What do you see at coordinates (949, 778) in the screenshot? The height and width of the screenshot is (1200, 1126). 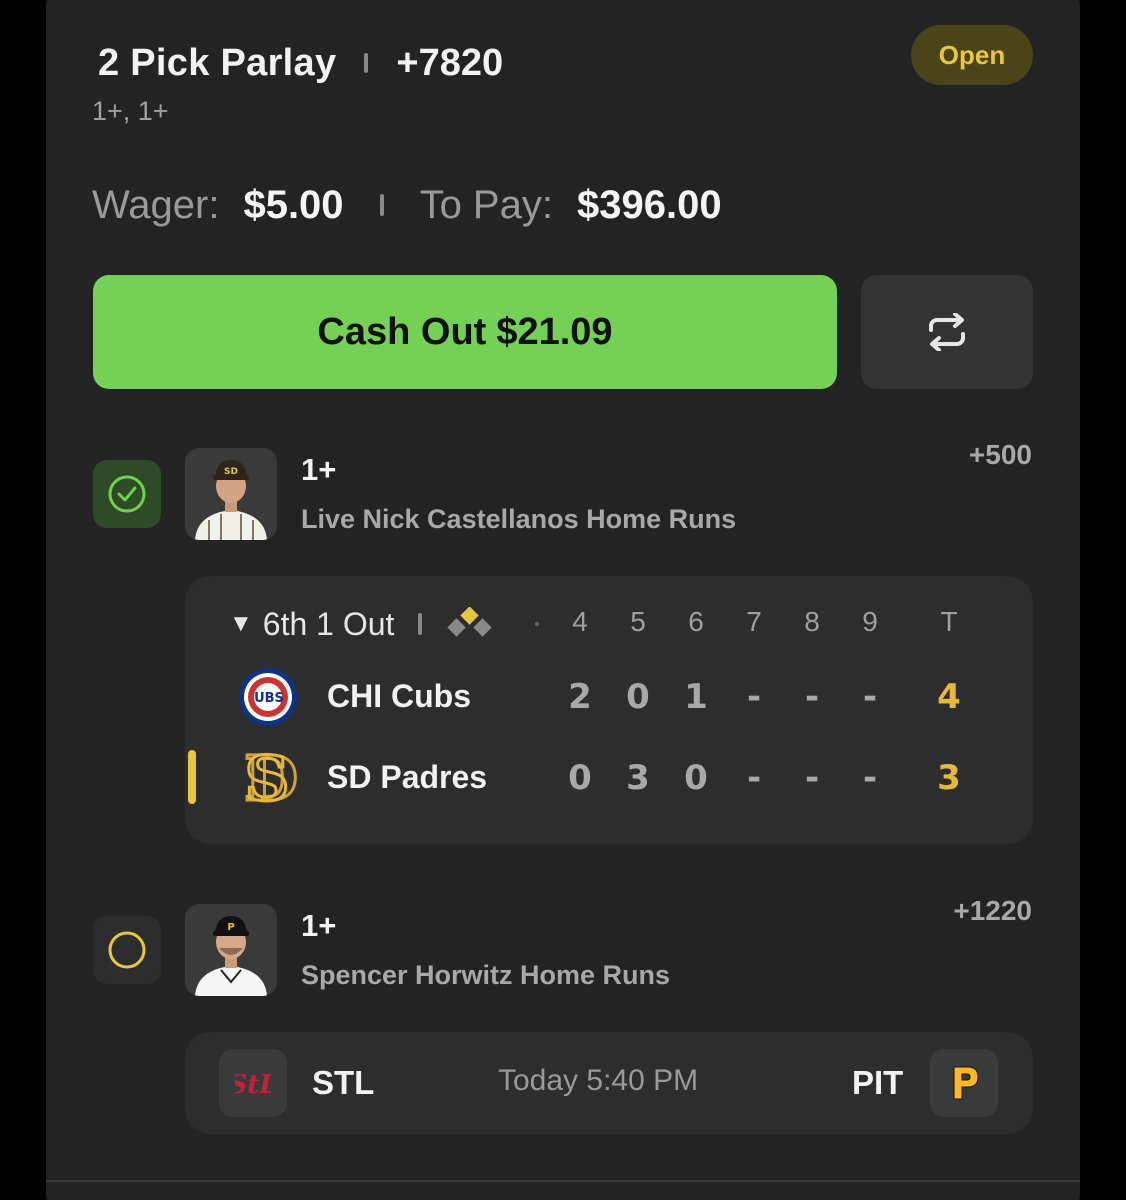 I see `total-score: 3` at bounding box center [949, 778].